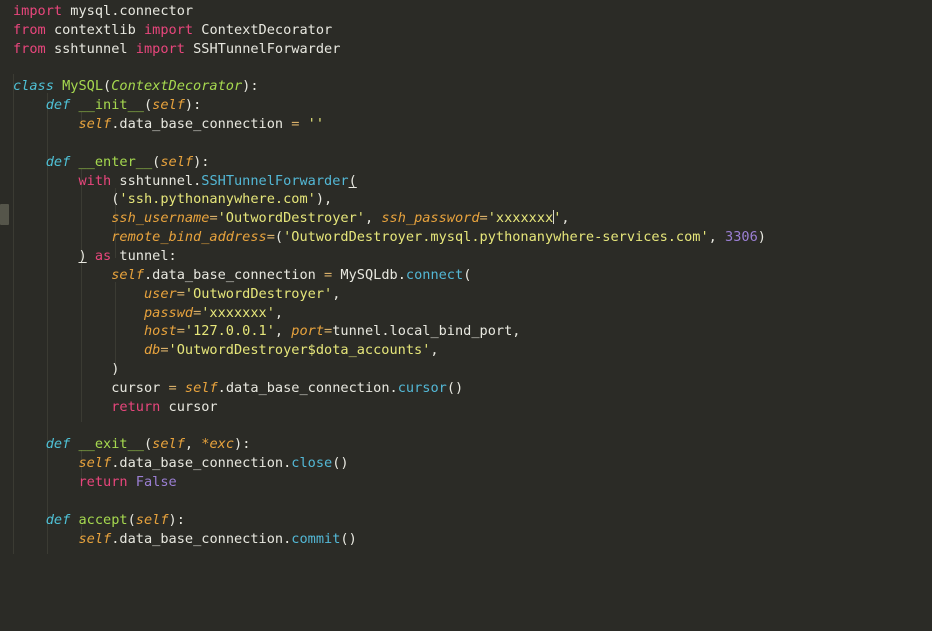 The height and width of the screenshot is (631, 932). I want to click on scrollbar-position-marker, so click(4, 214).